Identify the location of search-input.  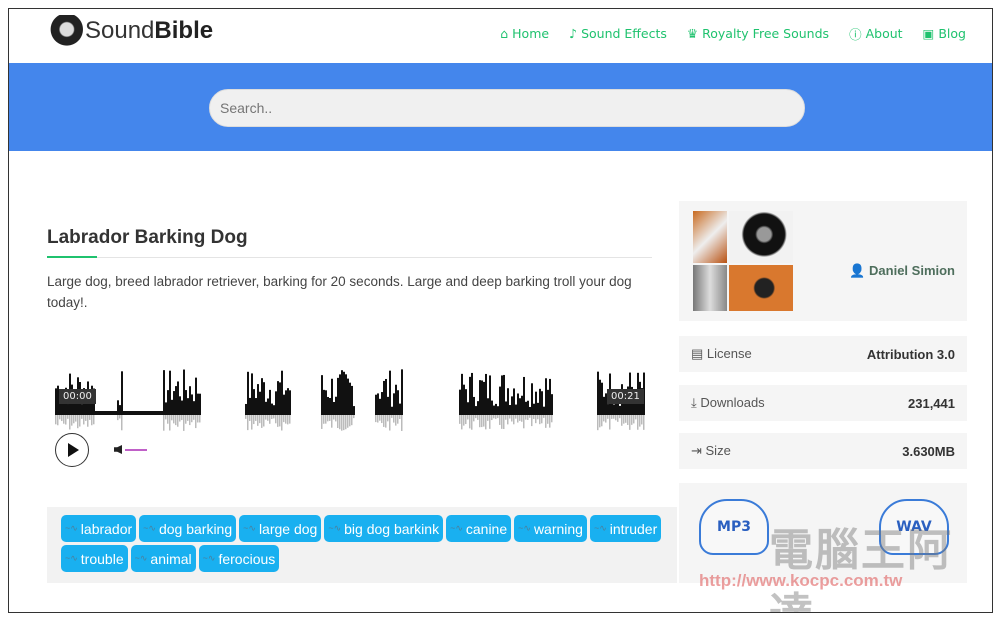
(507, 108).